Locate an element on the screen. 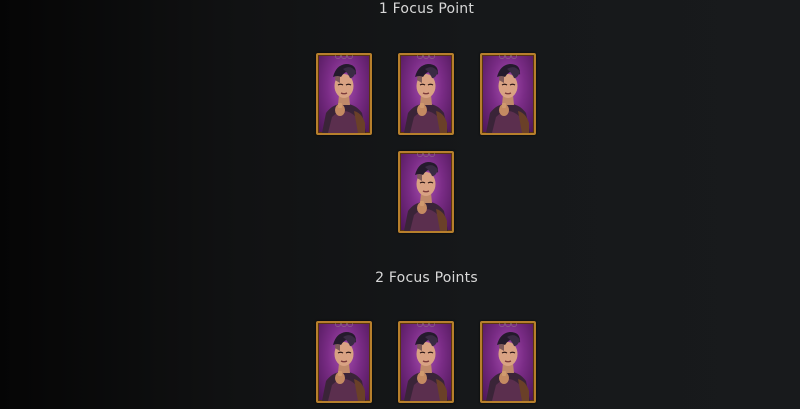 The width and height of the screenshot is (800, 409). focus-1-card-4: ○○○ is located at coordinates (426, 192).